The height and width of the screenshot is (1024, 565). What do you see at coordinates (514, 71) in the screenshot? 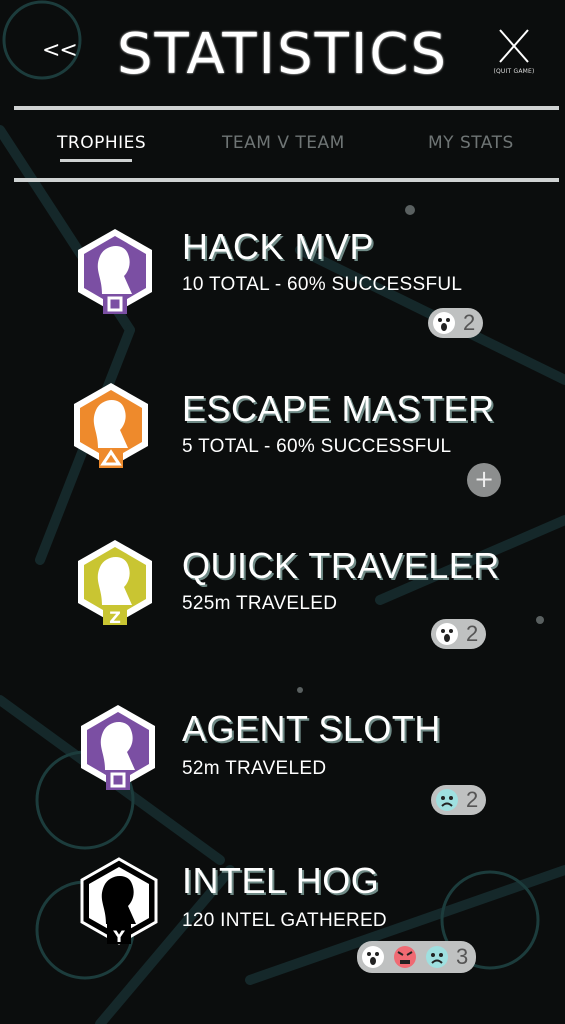
I see `quit-game-label: (QUIT GAME)` at bounding box center [514, 71].